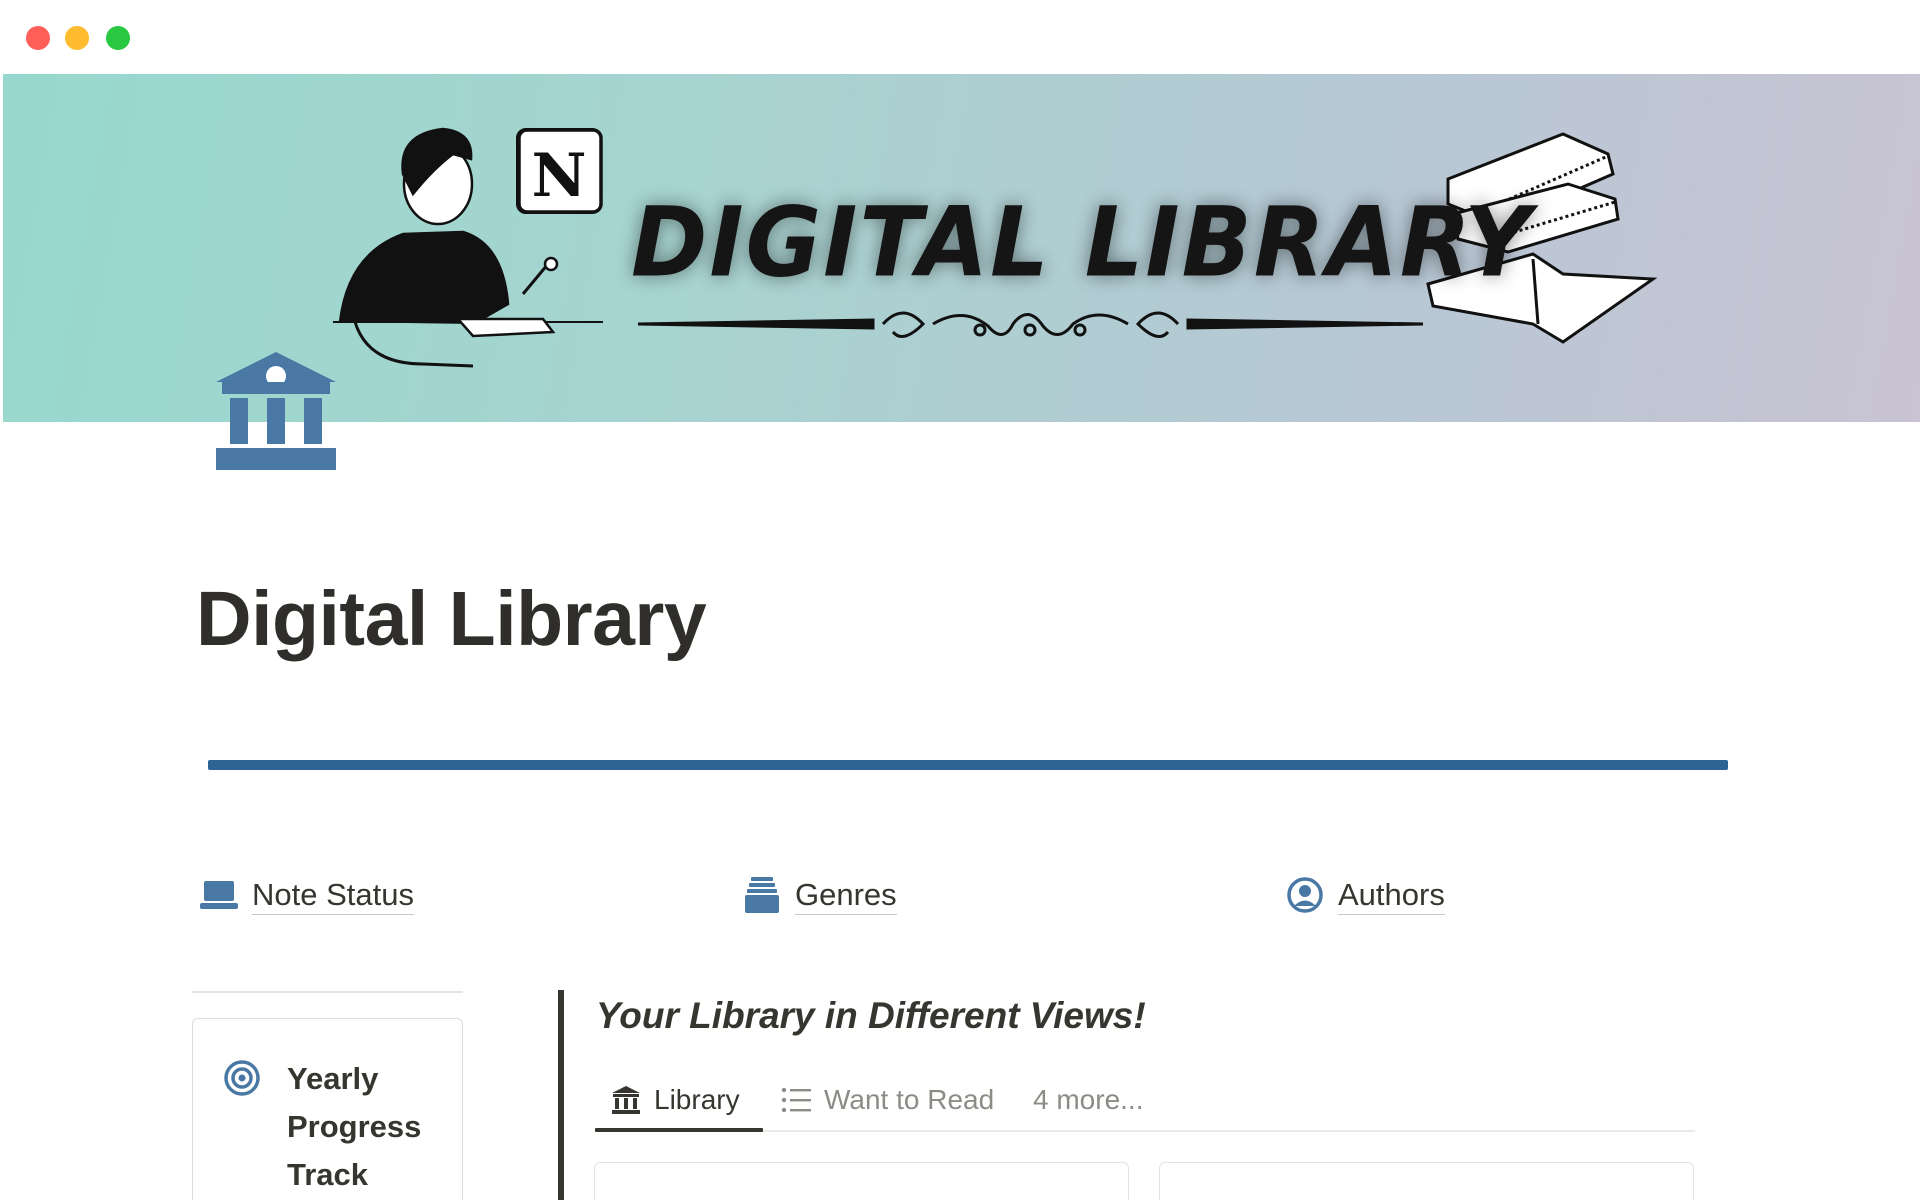 The width and height of the screenshot is (1920, 1200). What do you see at coordinates (77, 38) in the screenshot?
I see `window-minimize-button` at bounding box center [77, 38].